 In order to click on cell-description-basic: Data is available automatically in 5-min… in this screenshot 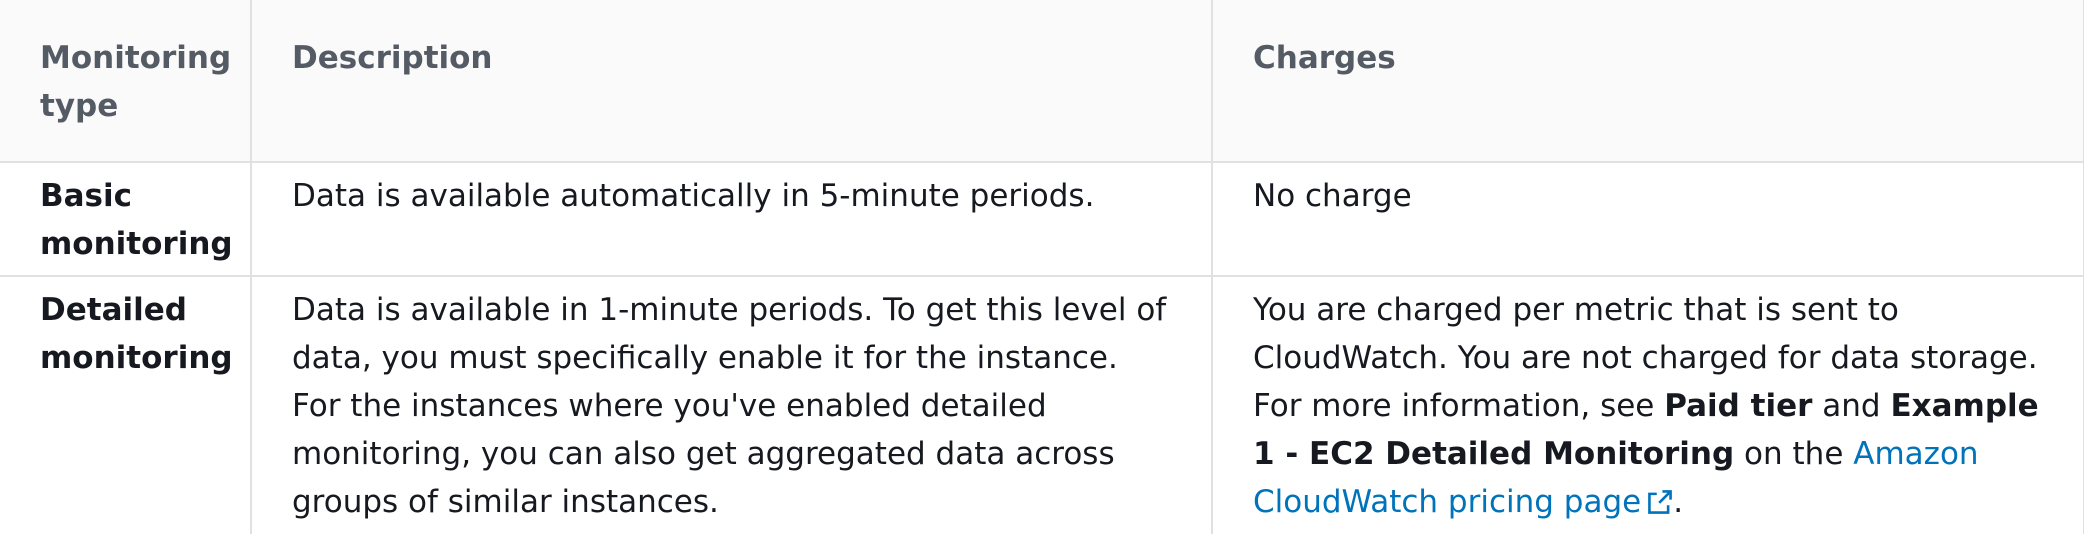, I will do `click(731, 219)`.